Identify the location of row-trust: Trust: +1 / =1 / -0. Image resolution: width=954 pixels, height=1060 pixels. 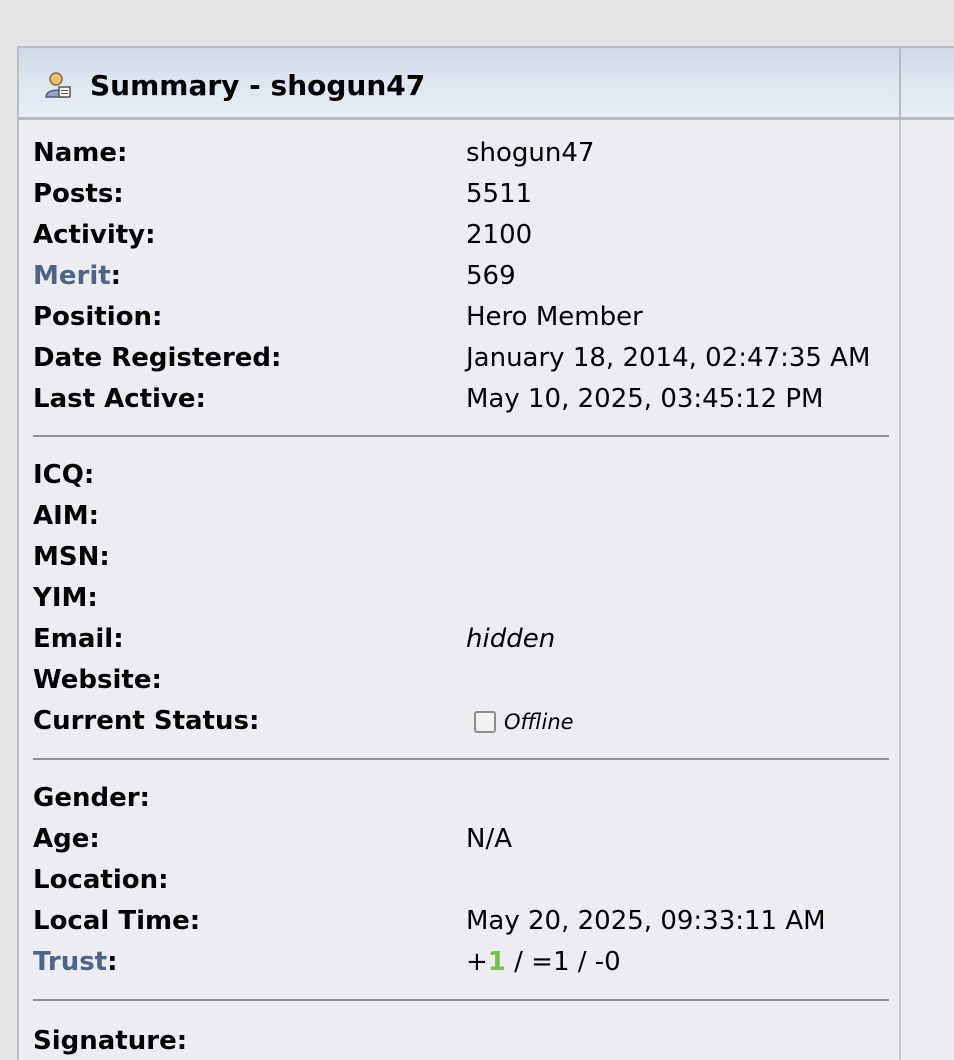
(463, 962).